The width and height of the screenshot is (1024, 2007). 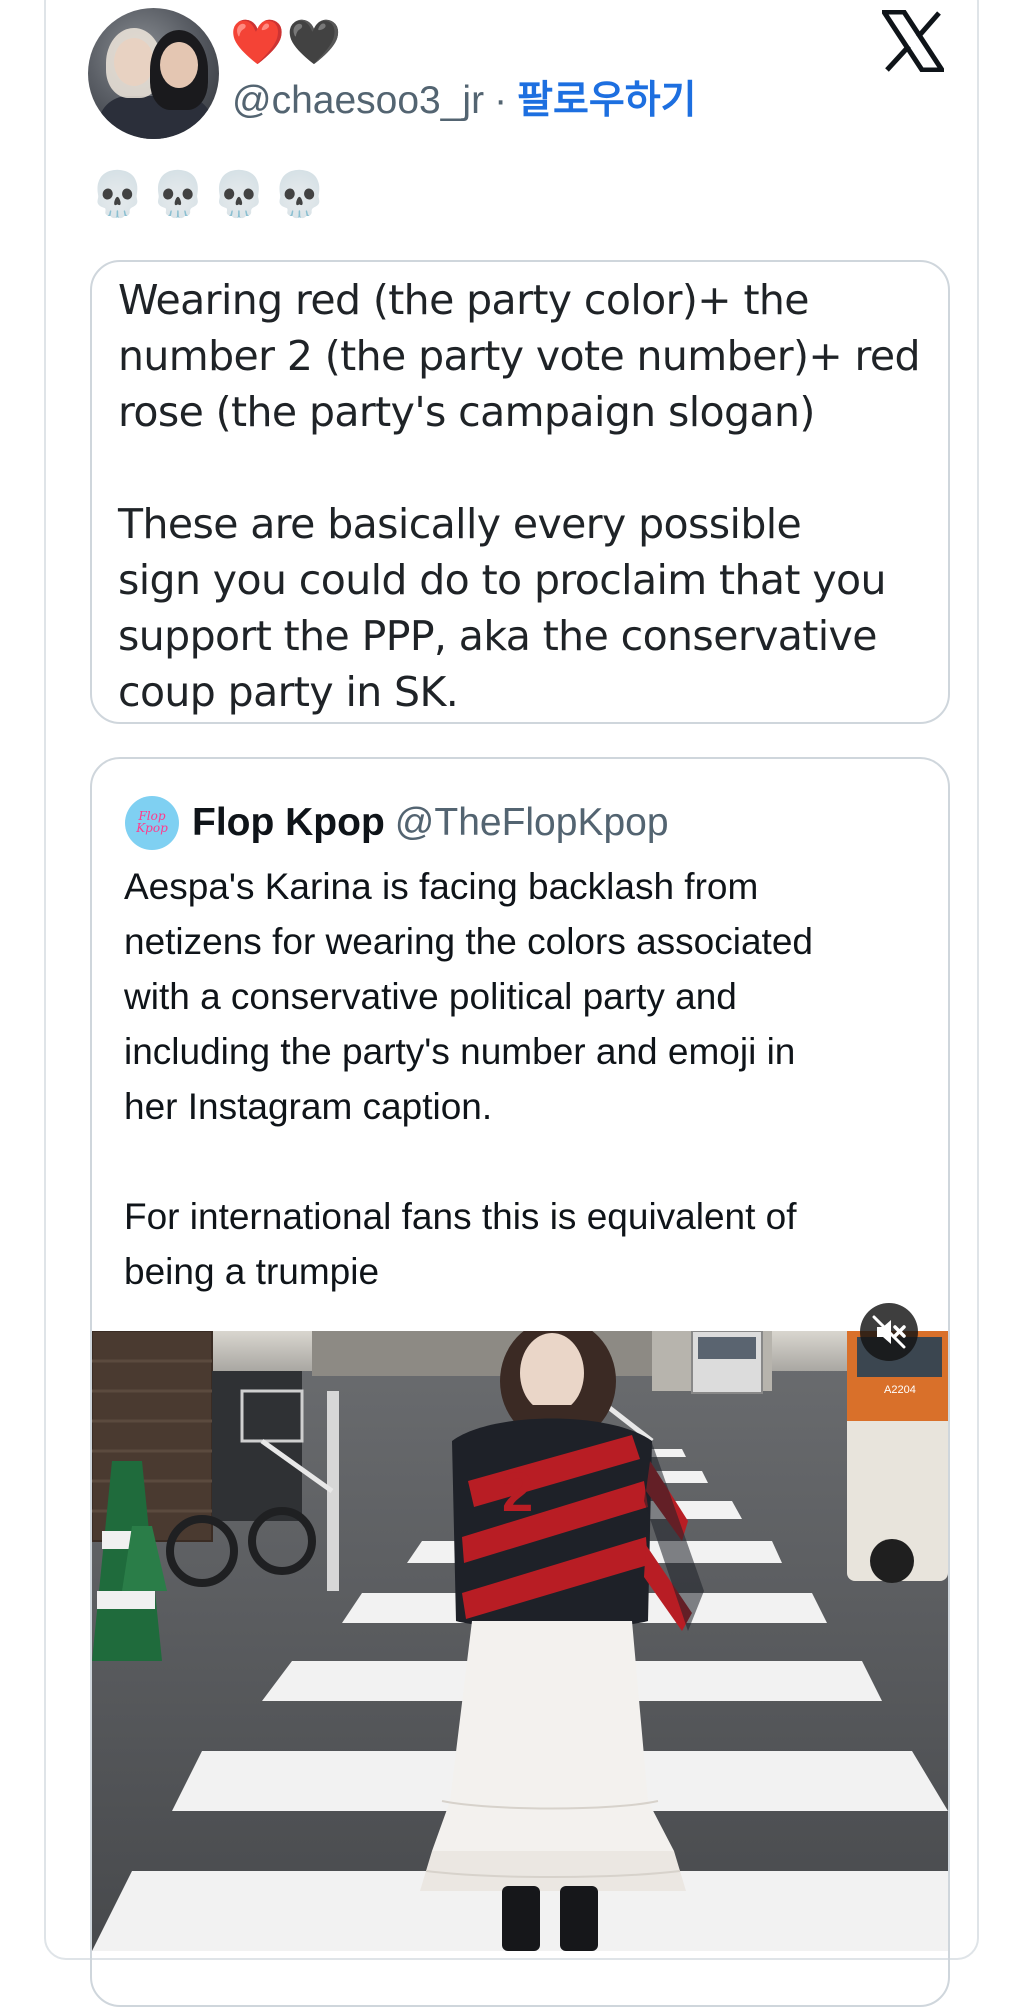 I want to click on quoted-author-handle: @TheFlopKpop, so click(x=531, y=822).